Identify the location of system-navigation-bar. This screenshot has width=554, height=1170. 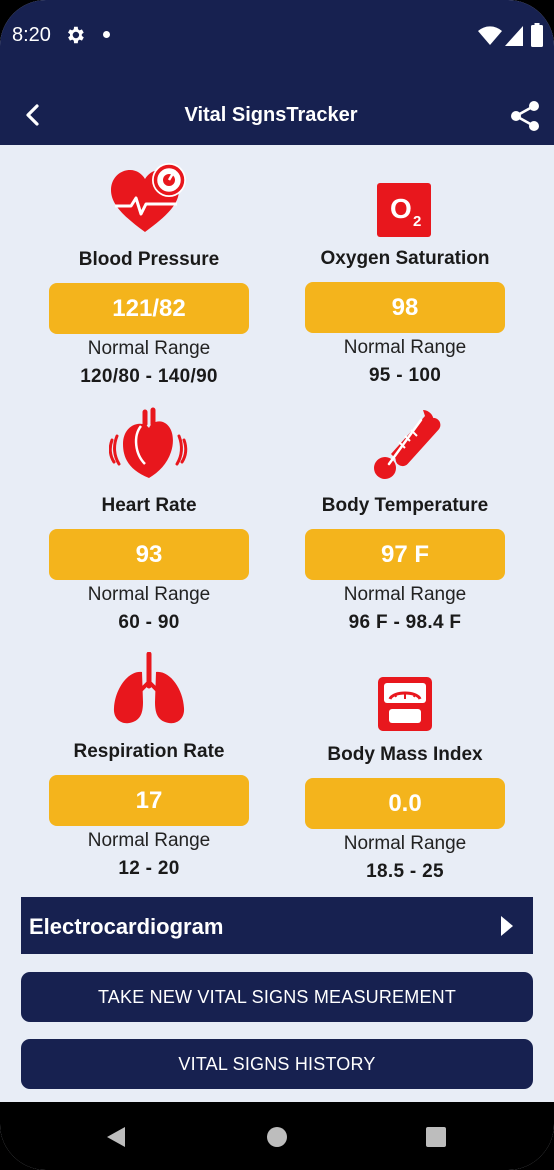
(277, 1136).